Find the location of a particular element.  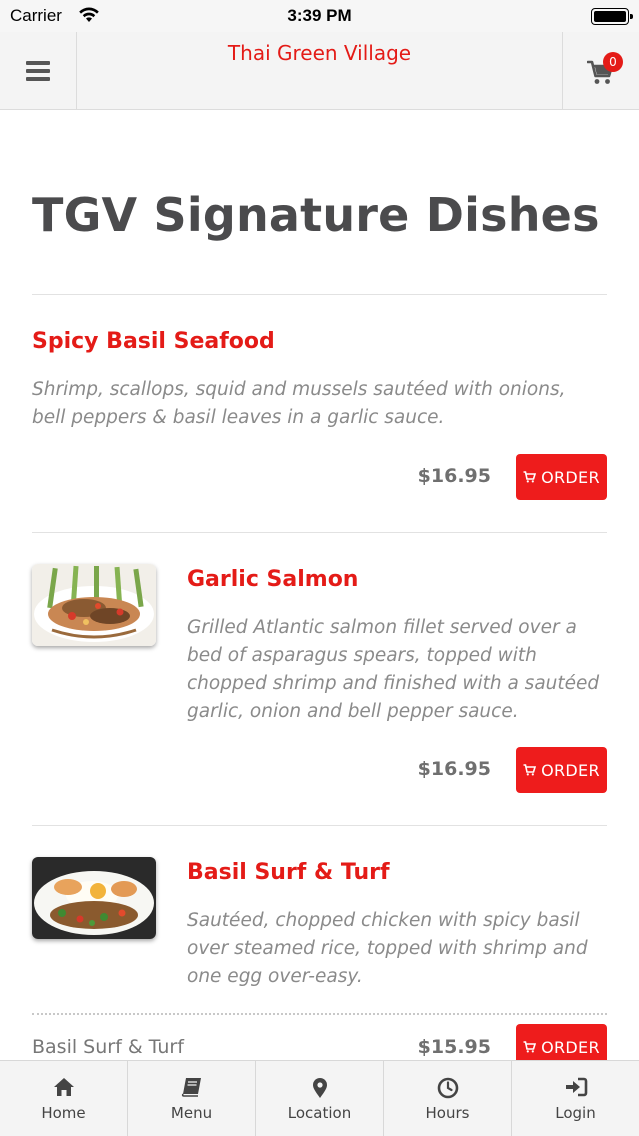

tab-label: Login is located at coordinates (575, 1113).